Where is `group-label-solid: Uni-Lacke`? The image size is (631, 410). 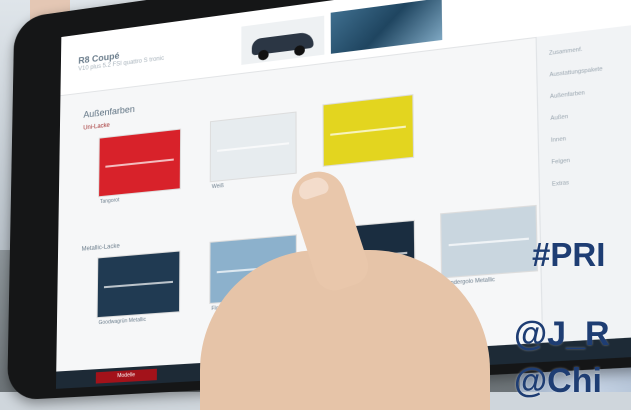
group-label-solid: Uni-Lacke is located at coordinates (96, 127).